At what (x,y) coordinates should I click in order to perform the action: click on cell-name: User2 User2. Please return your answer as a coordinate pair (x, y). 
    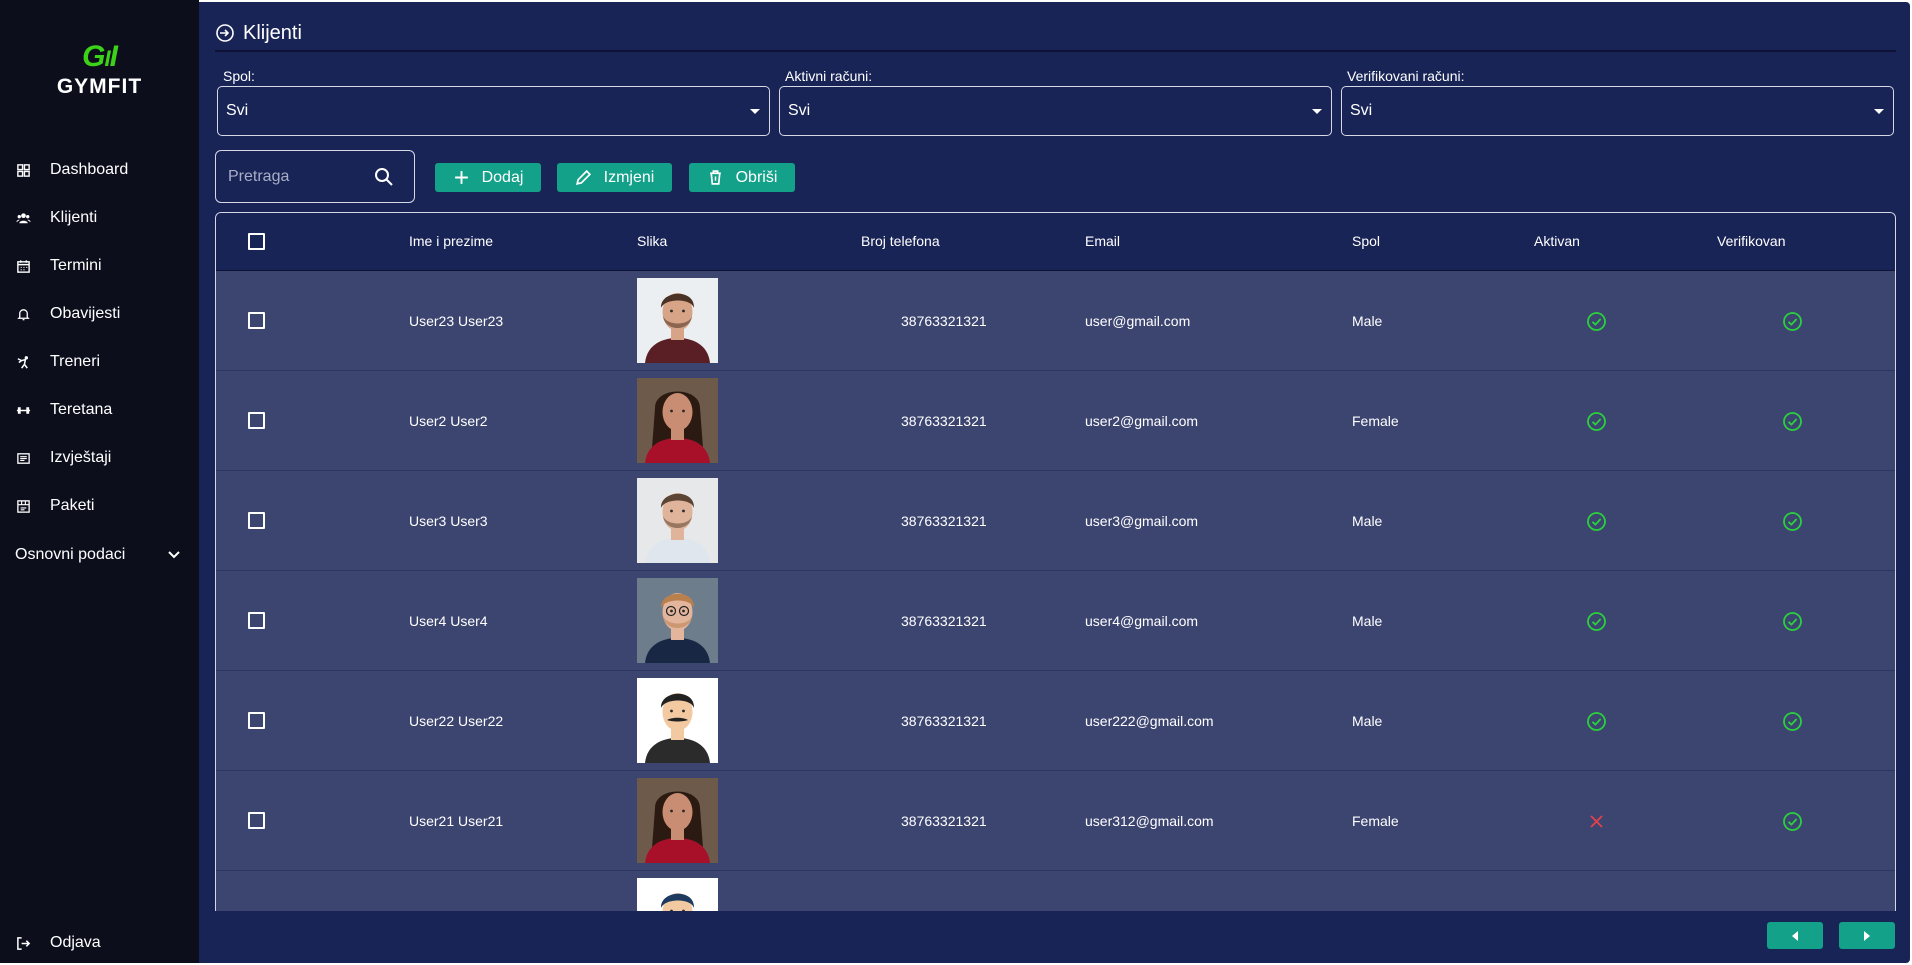
    Looking at the image, I should click on (448, 421).